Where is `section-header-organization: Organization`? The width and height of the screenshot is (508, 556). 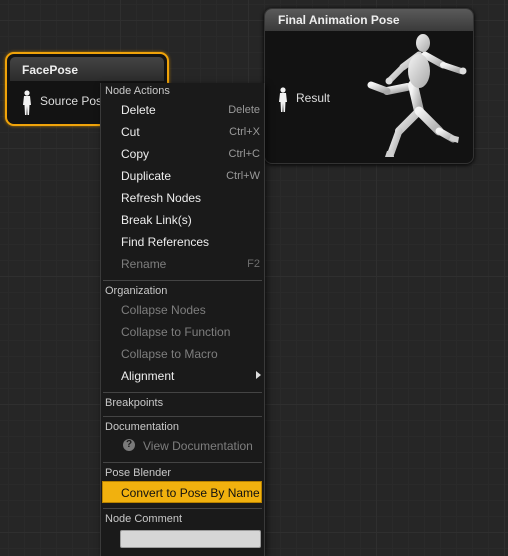
section-header-organization: Organization is located at coordinates (136, 291).